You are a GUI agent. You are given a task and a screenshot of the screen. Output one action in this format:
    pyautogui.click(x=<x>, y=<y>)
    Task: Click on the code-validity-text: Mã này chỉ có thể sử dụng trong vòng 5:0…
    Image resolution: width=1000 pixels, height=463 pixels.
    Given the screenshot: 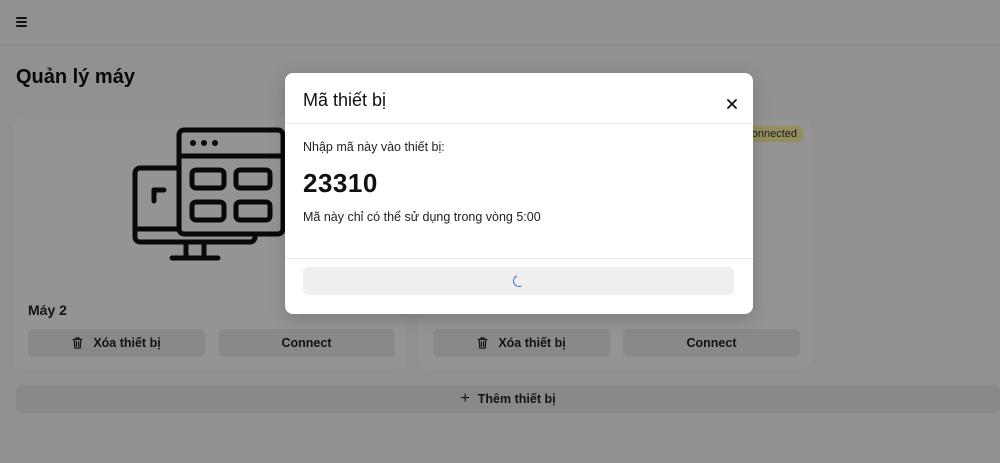 What is the action you would take?
    pyautogui.click(x=422, y=217)
    